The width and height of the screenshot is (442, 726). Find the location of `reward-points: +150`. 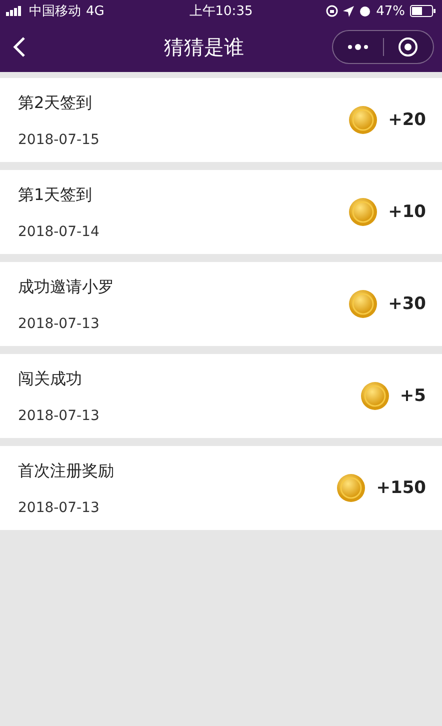

reward-points: +150 is located at coordinates (401, 488).